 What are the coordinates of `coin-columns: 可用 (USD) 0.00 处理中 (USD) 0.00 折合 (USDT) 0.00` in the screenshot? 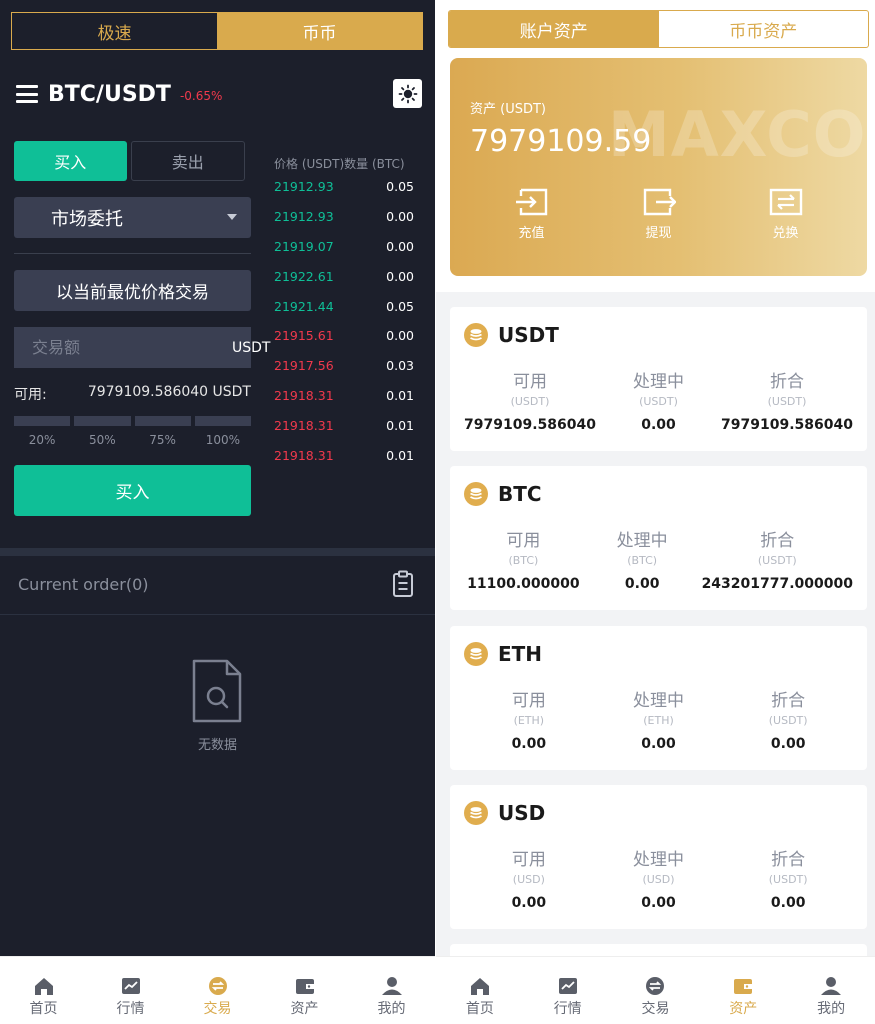 It's located at (658, 878).